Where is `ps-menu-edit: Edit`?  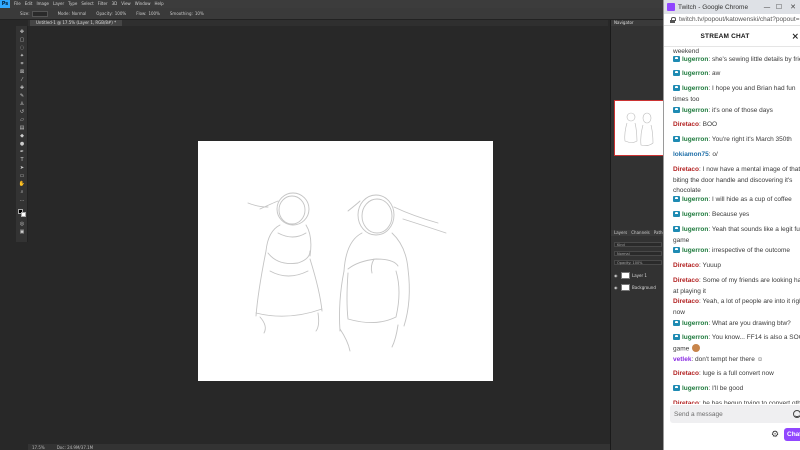
ps-menu-edit: Edit is located at coordinates (29, 4).